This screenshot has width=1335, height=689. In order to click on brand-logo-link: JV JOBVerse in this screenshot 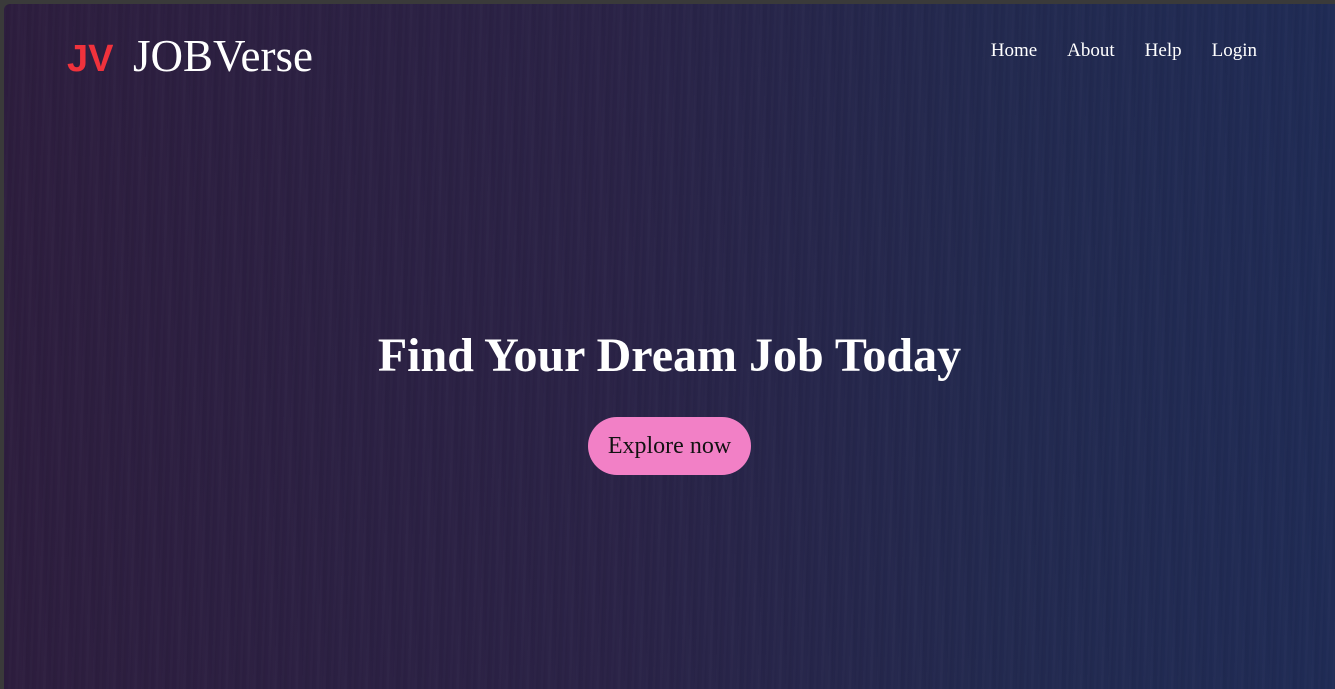, I will do `click(190, 56)`.